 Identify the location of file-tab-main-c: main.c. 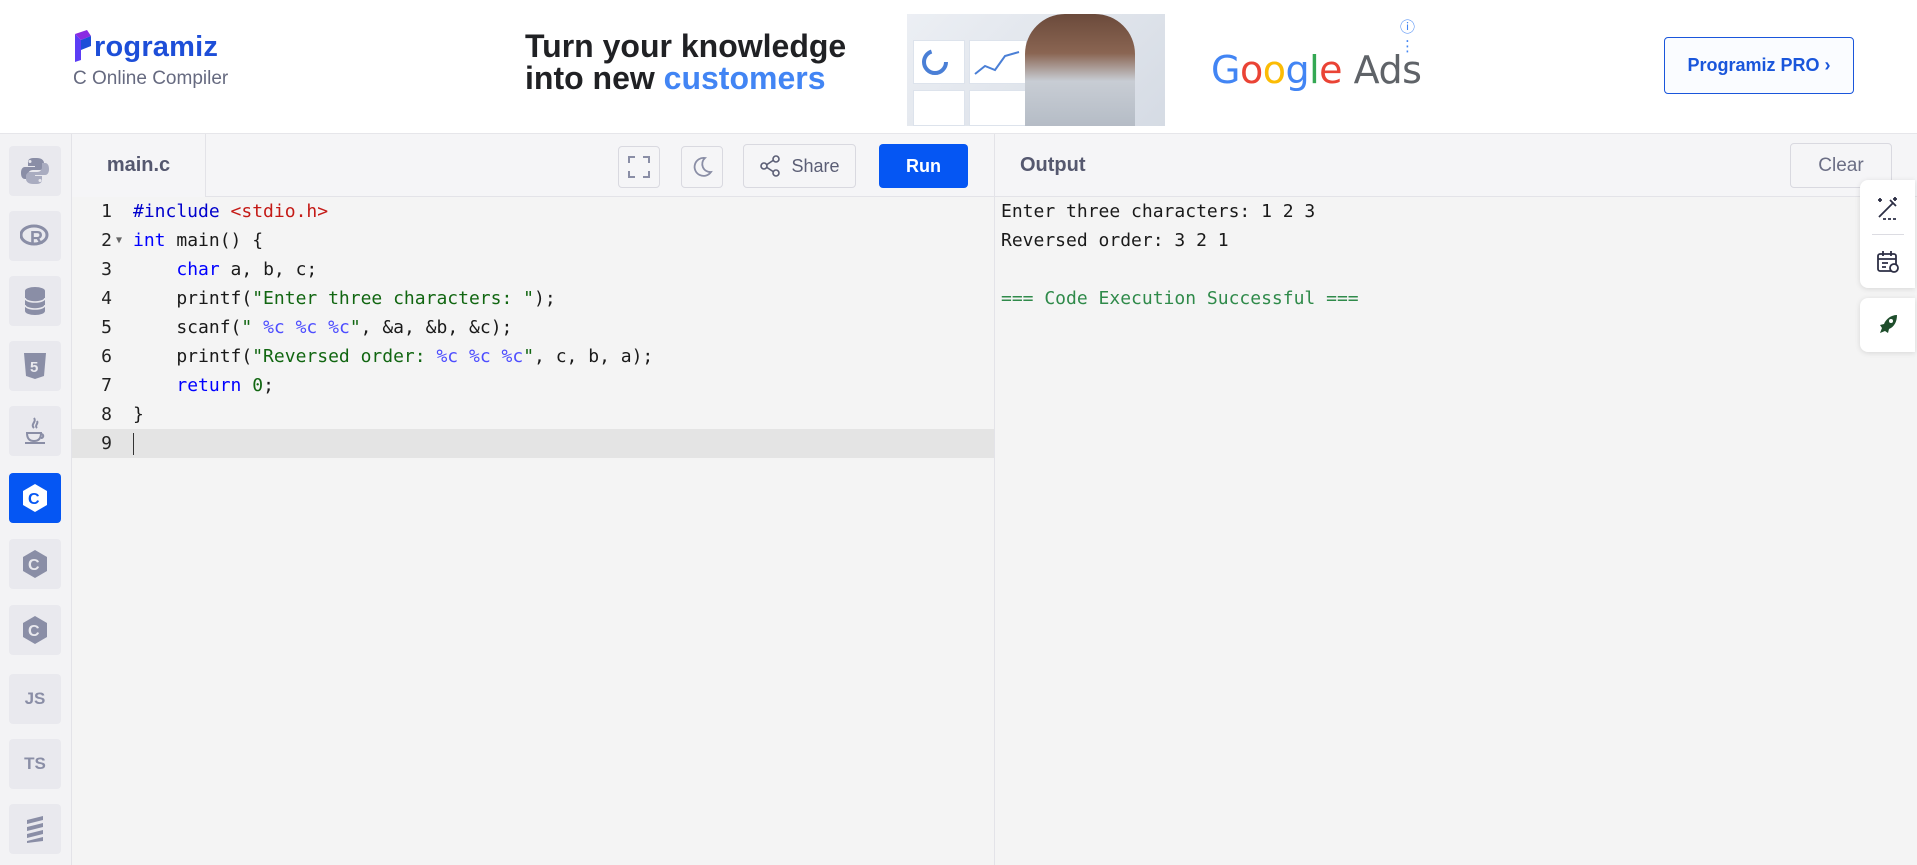
(139, 165).